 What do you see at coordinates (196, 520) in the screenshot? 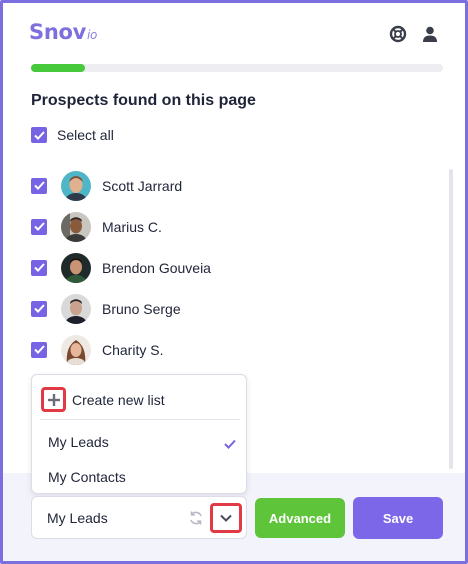
I see `refresh-icon` at bounding box center [196, 520].